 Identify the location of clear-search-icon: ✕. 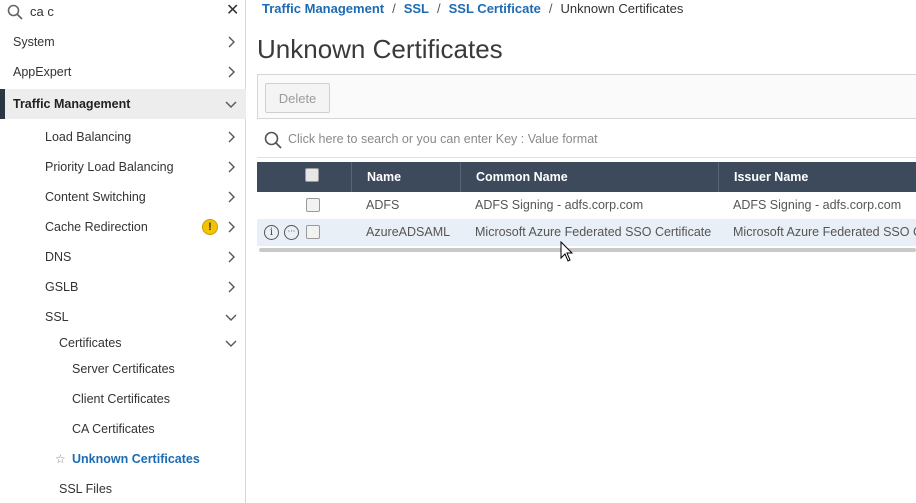
(233, 11).